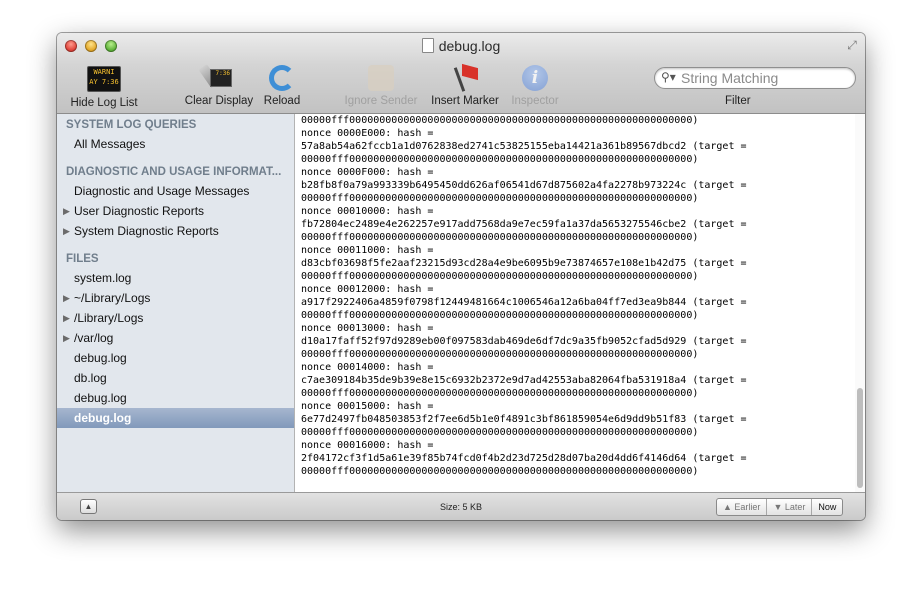 The height and width of the screenshot is (599, 922). Describe the element at coordinates (668, 77) in the screenshot. I see `search-icon: ⚲▾` at that location.